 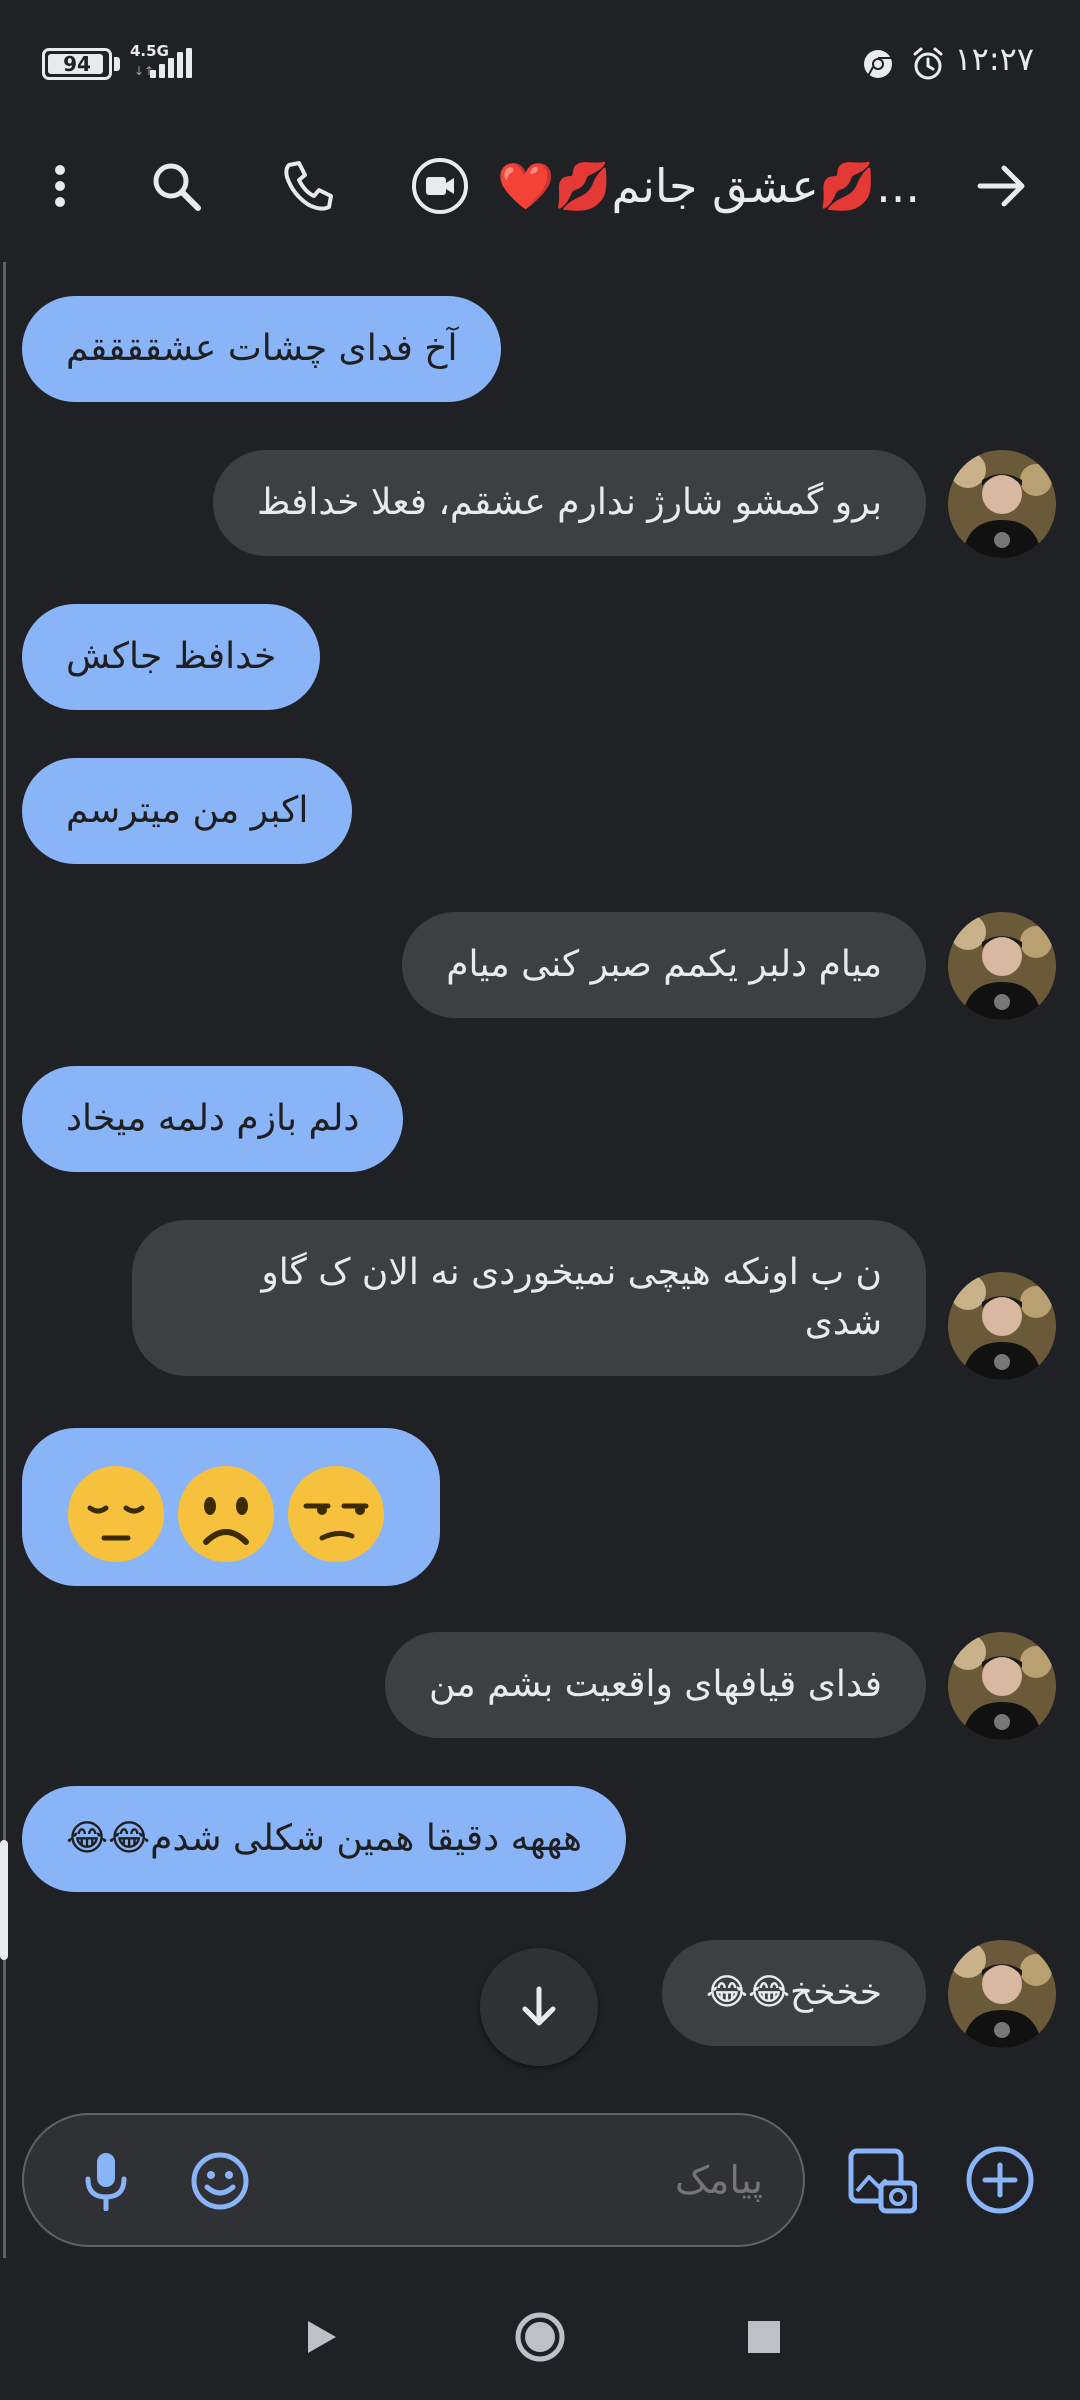 What do you see at coordinates (60, 186) in the screenshot?
I see `more-vert-icon` at bounding box center [60, 186].